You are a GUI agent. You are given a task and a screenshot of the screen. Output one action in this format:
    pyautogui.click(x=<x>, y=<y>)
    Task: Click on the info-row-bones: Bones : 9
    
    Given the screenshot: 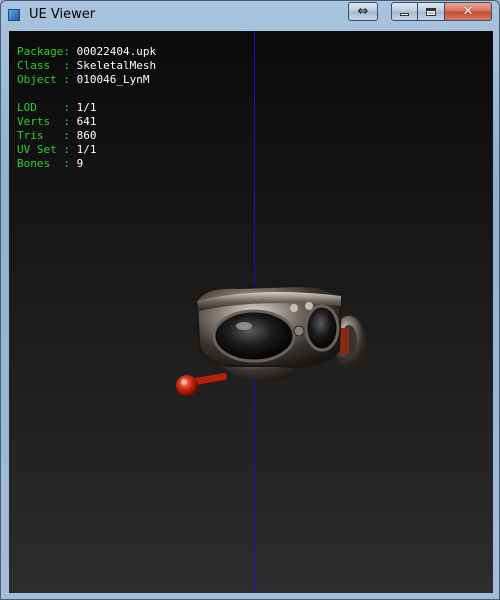 What is the action you would take?
    pyautogui.click(x=86, y=164)
    